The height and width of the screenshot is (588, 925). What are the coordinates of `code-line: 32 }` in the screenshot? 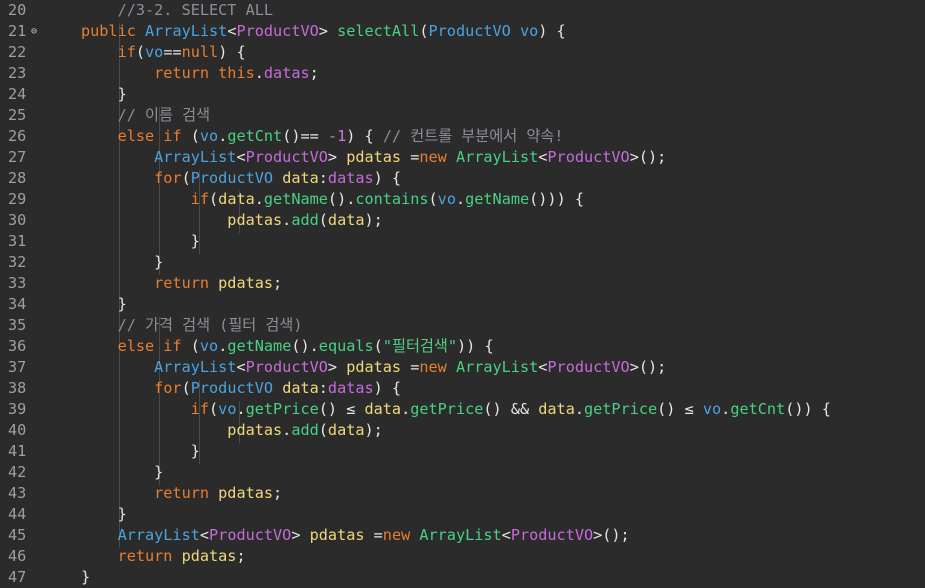 It's located at (462, 262).